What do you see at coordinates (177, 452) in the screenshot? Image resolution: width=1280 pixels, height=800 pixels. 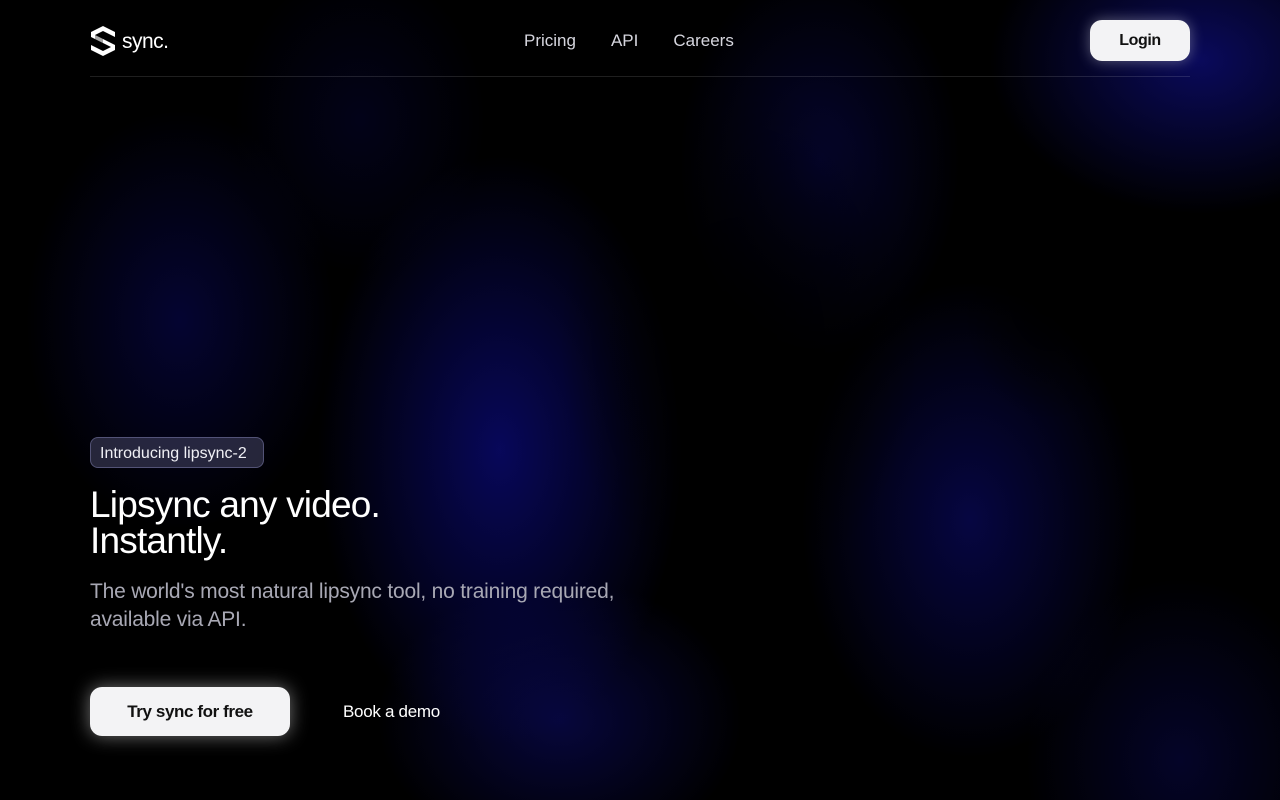 I see `announcement-badge: Introducing lipsync-2` at bounding box center [177, 452].